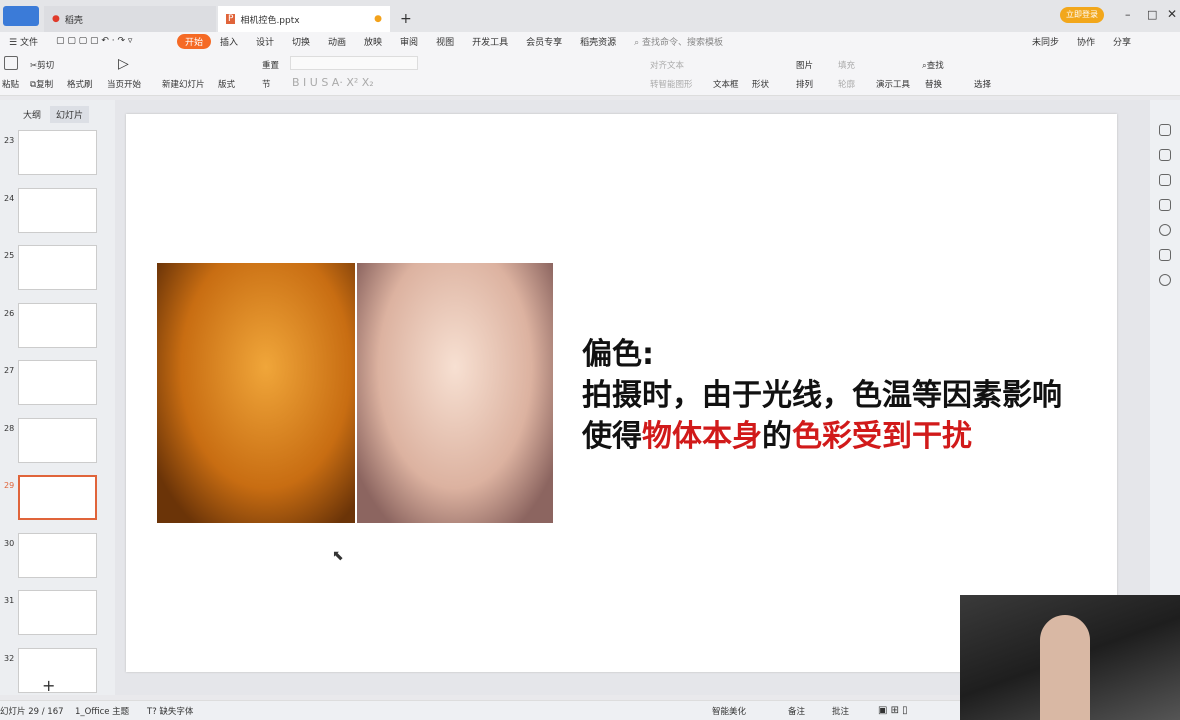 The image size is (1180, 720). What do you see at coordinates (1165, 280) in the screenshot?
I see `location-icon` at bounding box center [1165, 280].